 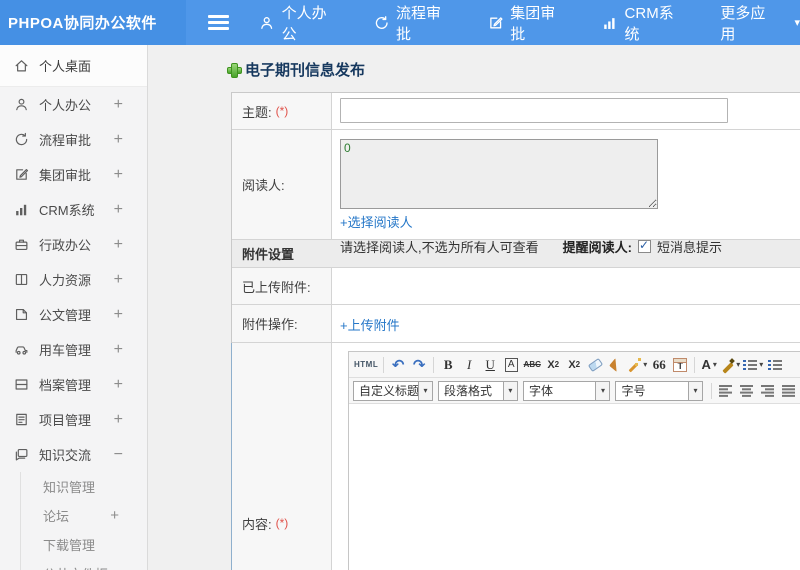 What do you see at coordinates (448, 365) in the screenshot?
I see `bold-button: B` at bounding box center [448, 365].